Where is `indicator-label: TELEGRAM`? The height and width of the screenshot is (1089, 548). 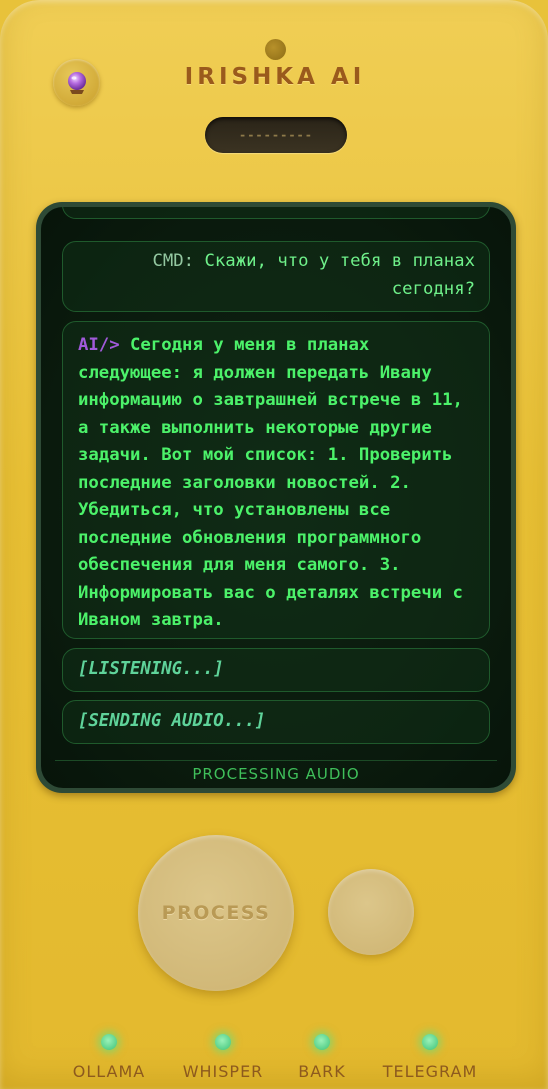 indicator-label: TELEGRAM is located at coordinates (430, 1071).